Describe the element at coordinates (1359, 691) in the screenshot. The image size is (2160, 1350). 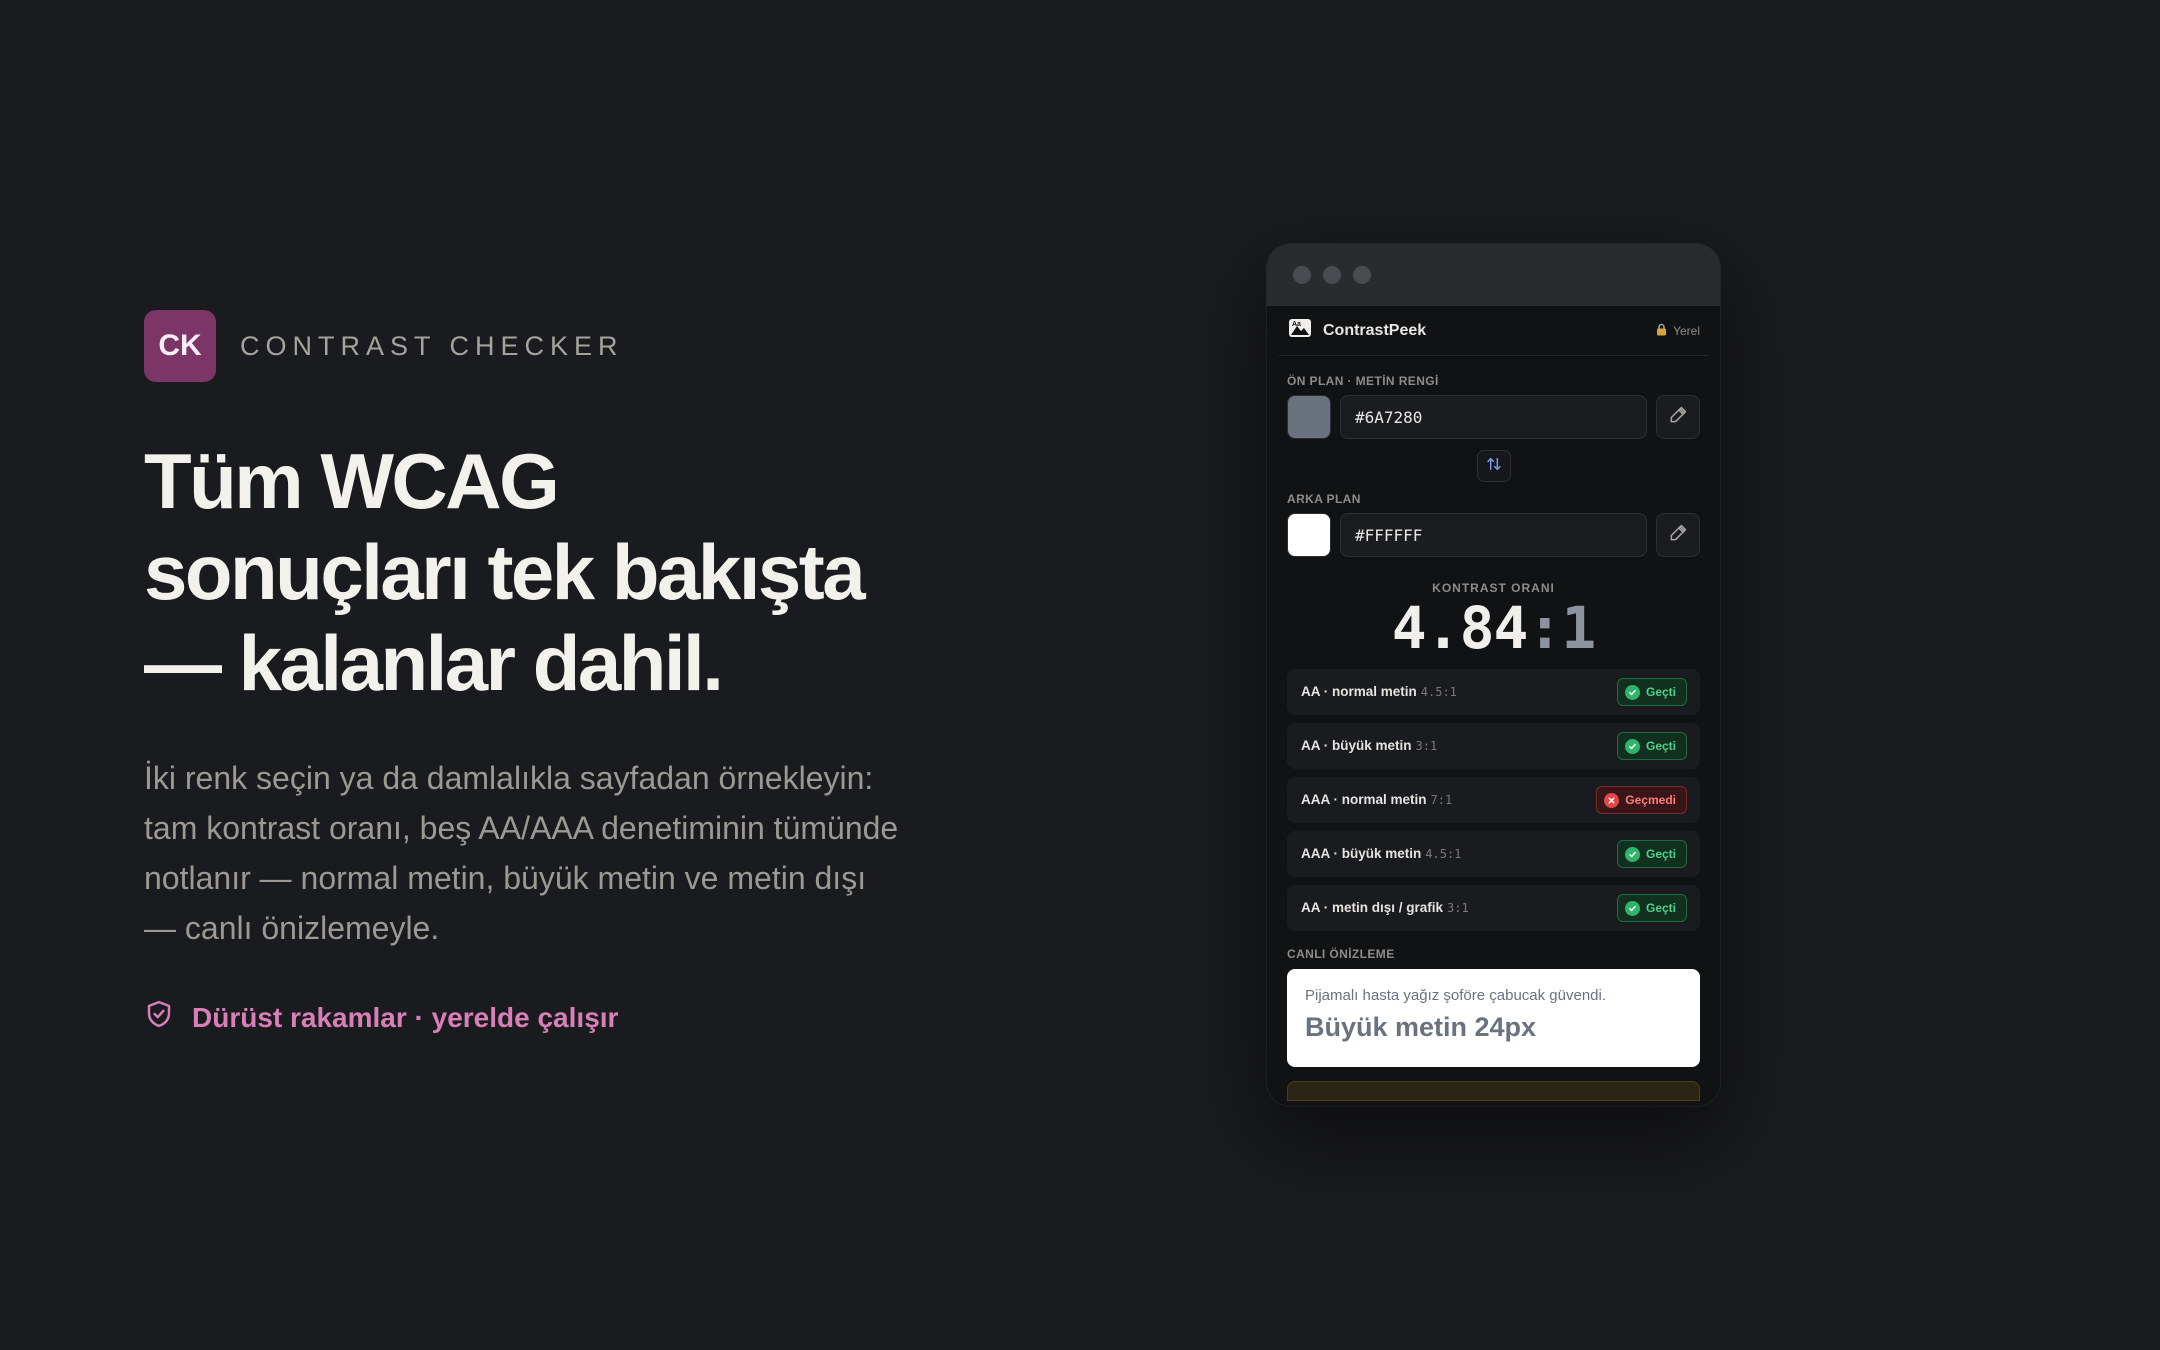
I see `check-name: AA · normal metin` at that location.